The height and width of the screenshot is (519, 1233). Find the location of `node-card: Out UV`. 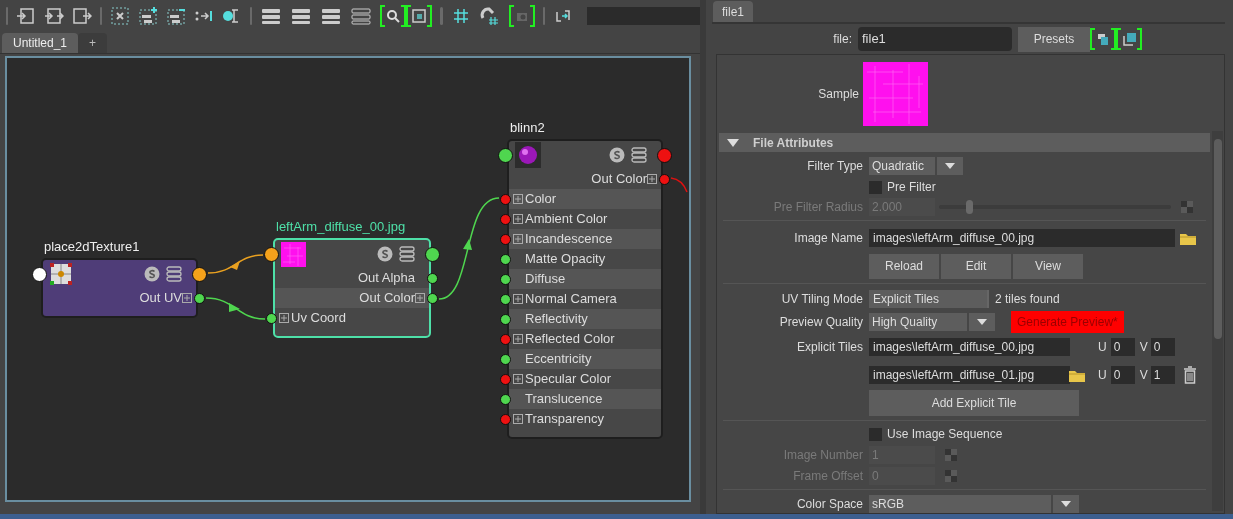

node-card: Out UV is located at coordinates (119, 288).